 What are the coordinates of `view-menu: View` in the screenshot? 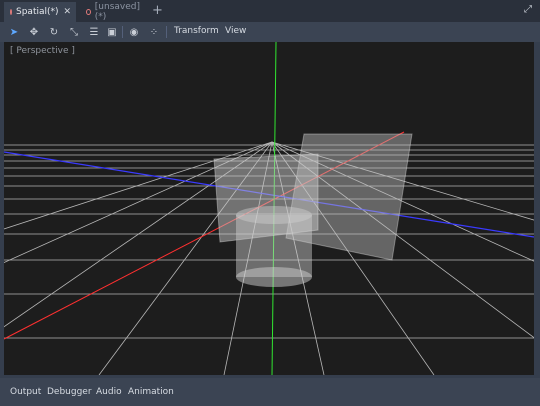 It's located at (235, 31).